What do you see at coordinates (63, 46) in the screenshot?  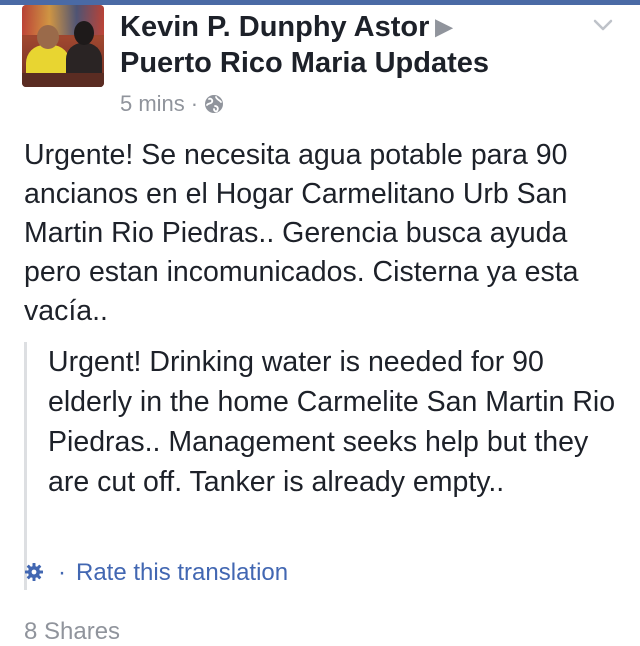 I see `author-avatar` at bounding box center [63, 46].